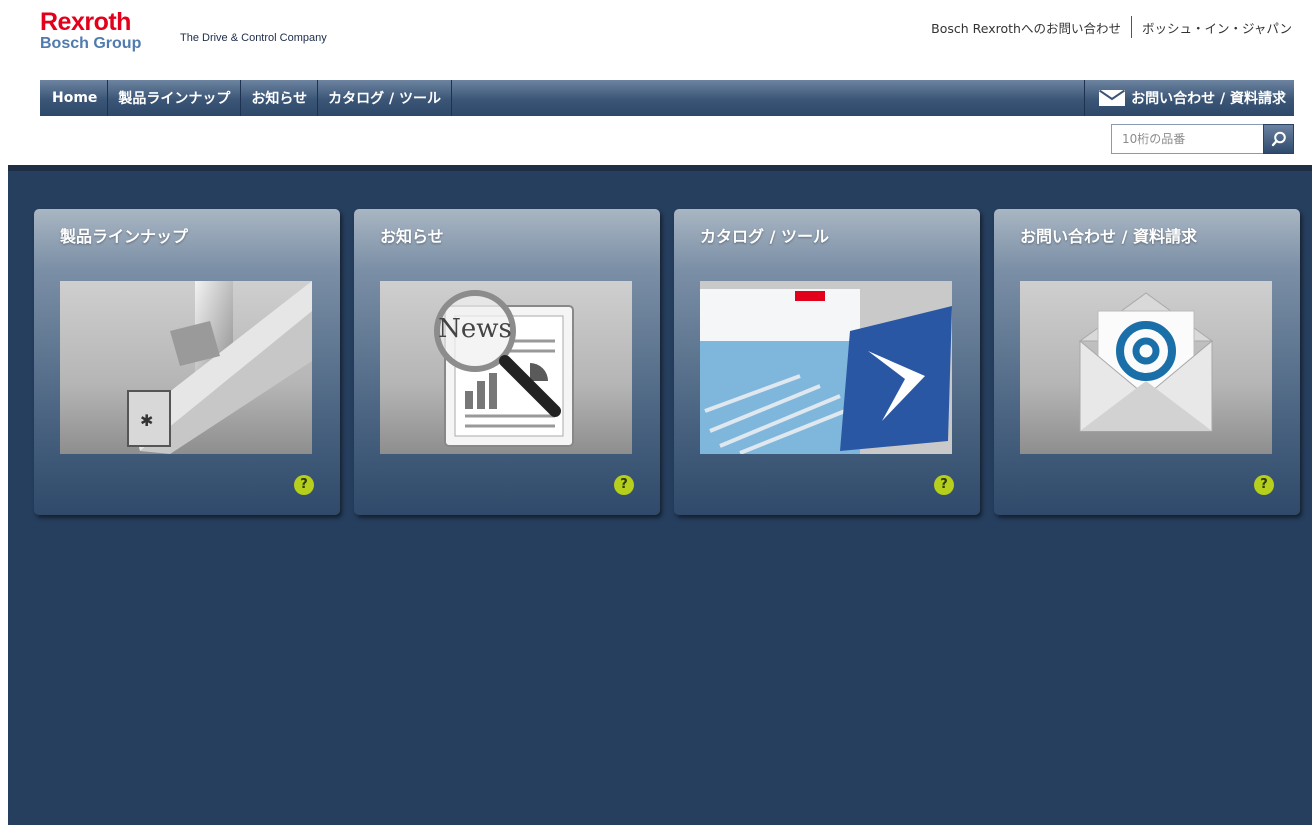 The height and width of the screenshot is (825, 1312). I want to click on nav-contact-label: お問い合わせ / 資料請求, so click(1208, 99).